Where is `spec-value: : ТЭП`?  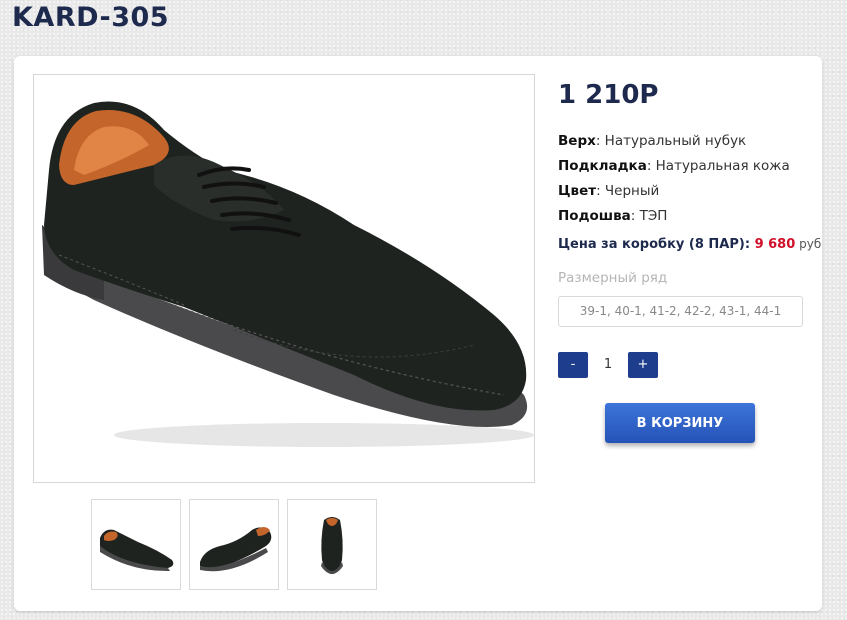 spec-value: : ТЭП is located at coordinates (649, 216).